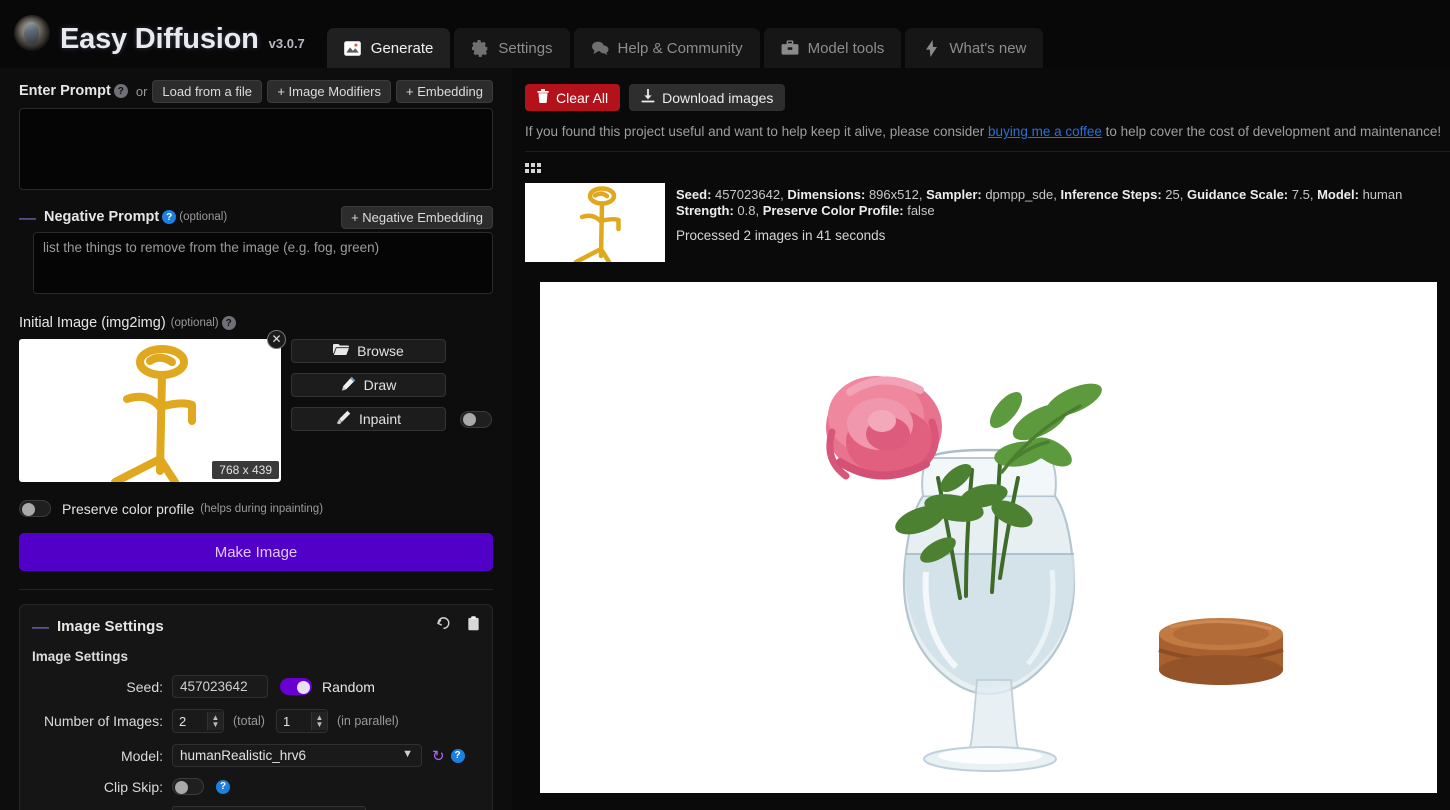  Describe the element at coordinates (297, 755) in the screenshot. I see `model-select: humanRealistic_hrv6` at that location.